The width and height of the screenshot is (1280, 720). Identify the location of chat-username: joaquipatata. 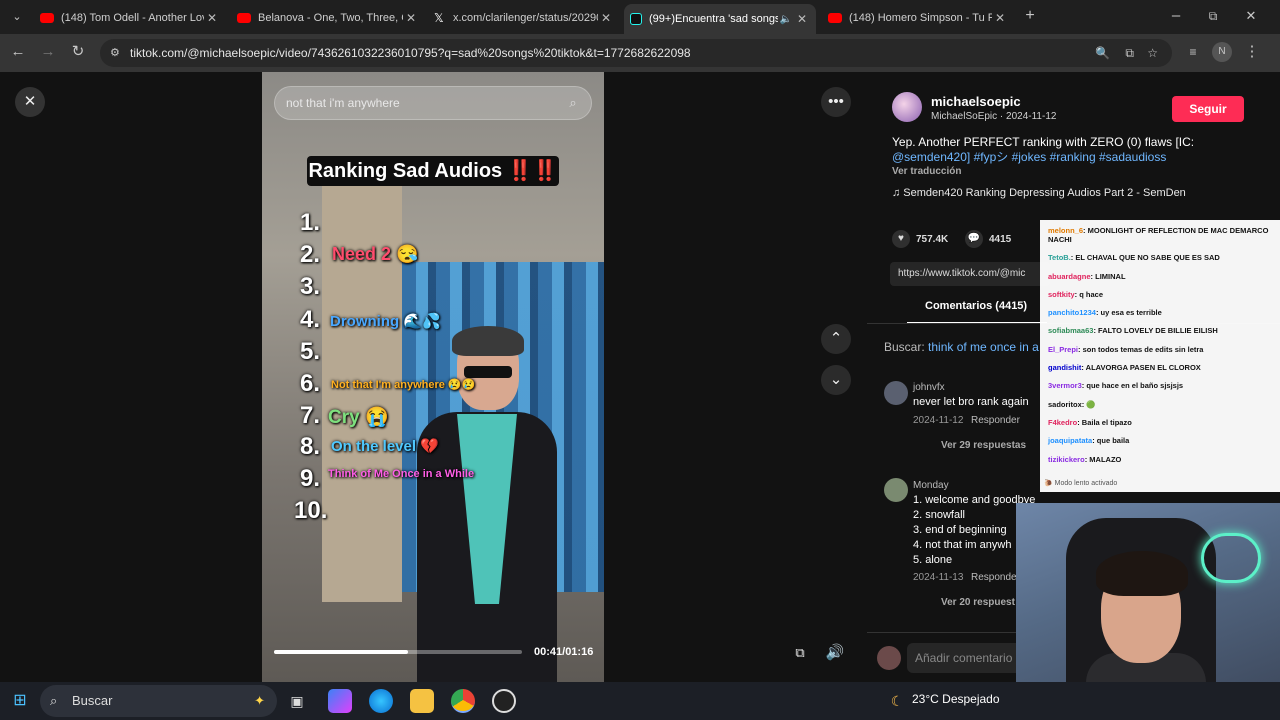
(1070, 440).